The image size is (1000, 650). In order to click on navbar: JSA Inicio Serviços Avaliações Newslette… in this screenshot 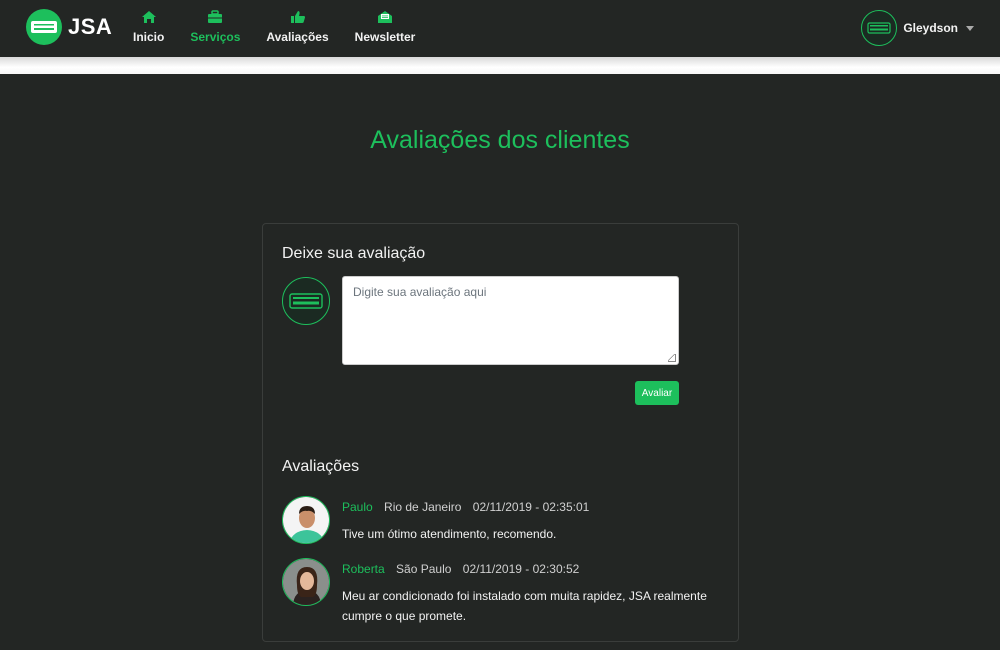, I will do `click(500, 28)`.